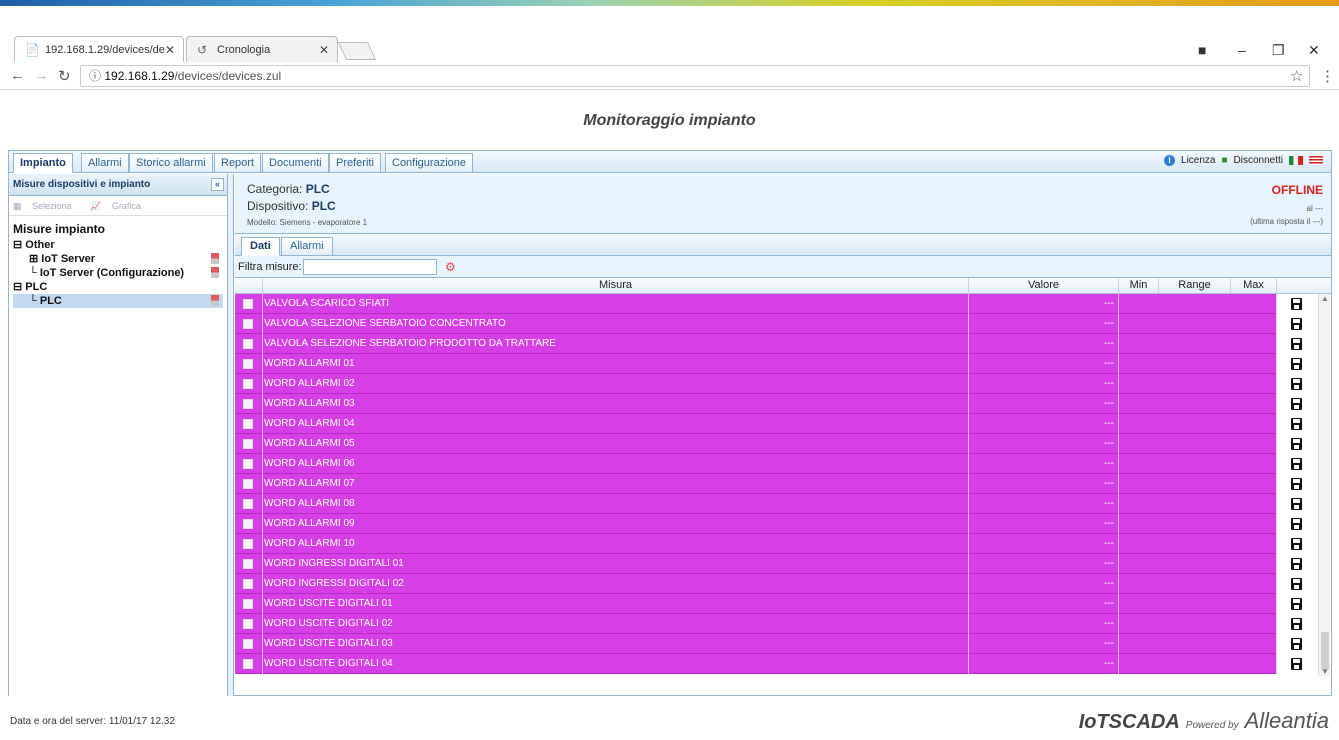 The height and width of the screenshot is (740, 1339). What do you see at coordinates (1138, 286) in the screenshot?
I see `column-min: Min` at bounding box center [1138, 286].